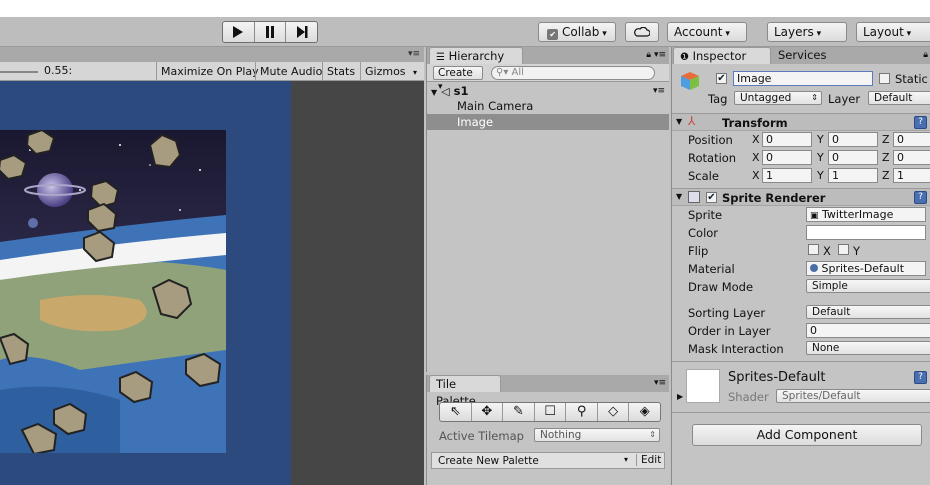 This screenshot has width=930, height=485. Describe the element at coordinates (573, 73) in the screenshot. I see `hierarchy-search-input: ⚲▾ All` at that location.